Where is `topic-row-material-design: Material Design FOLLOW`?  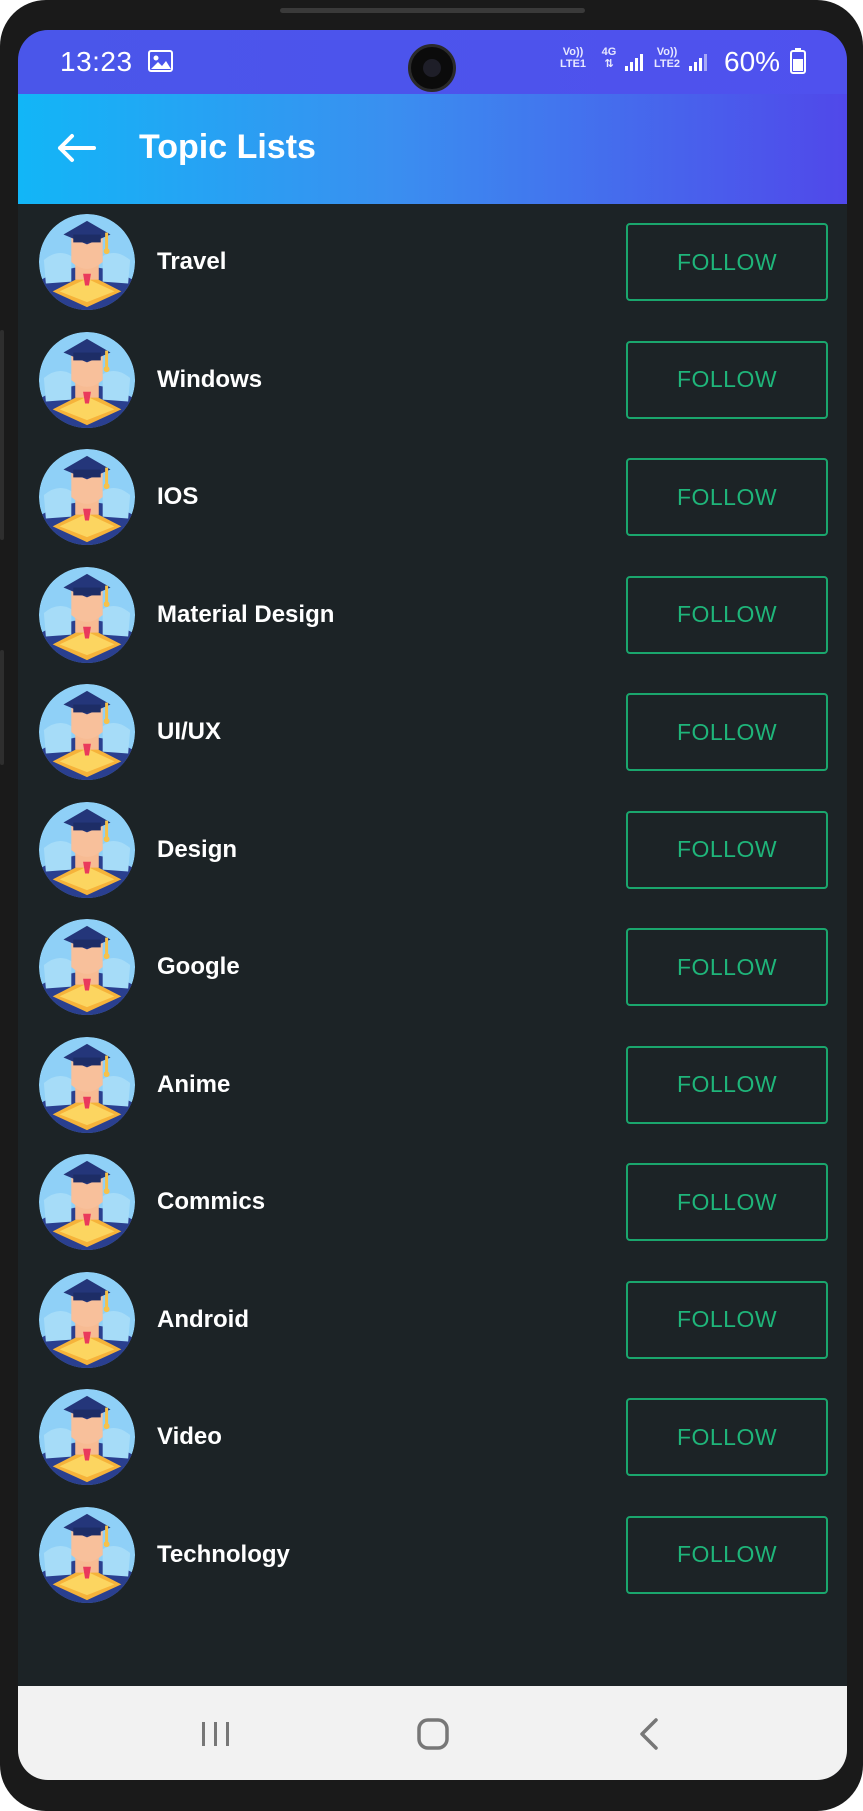
topic-row-material-design: Material Design FOLLOW is located at coordinates (432, 616).